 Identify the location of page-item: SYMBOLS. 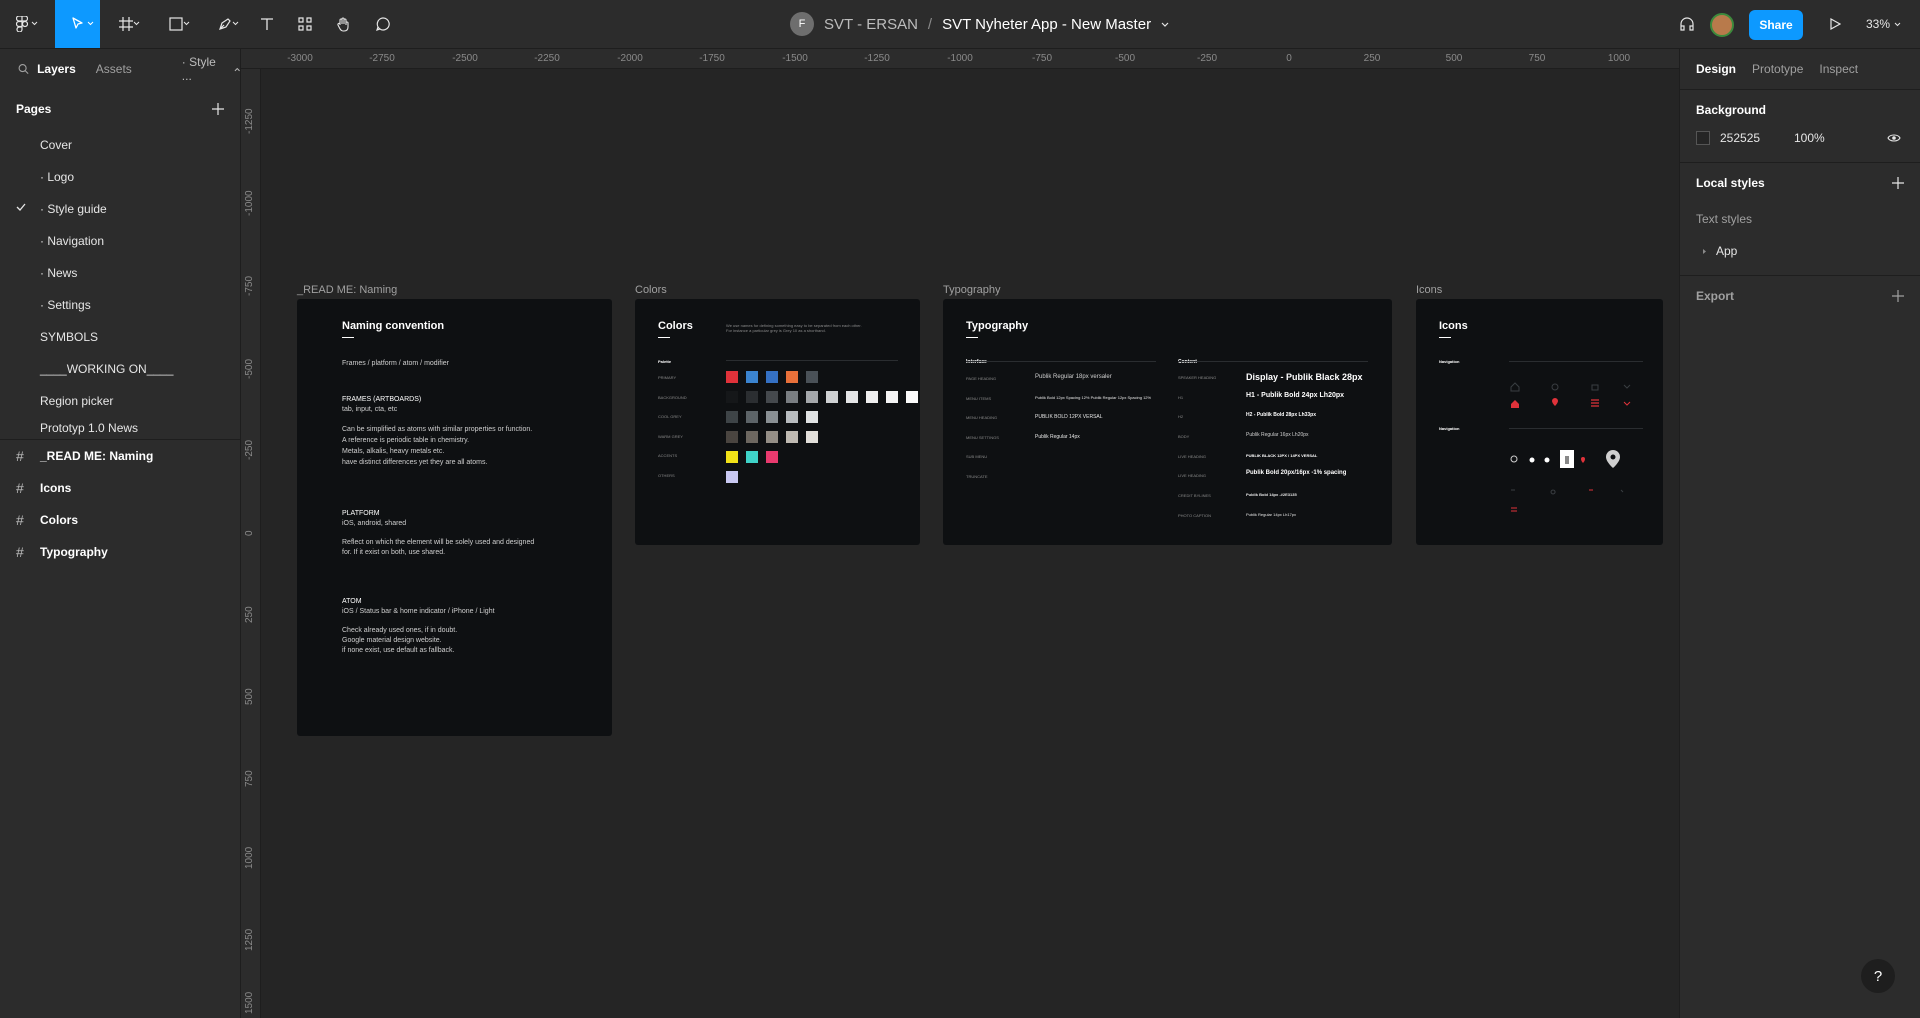
(120, 337).